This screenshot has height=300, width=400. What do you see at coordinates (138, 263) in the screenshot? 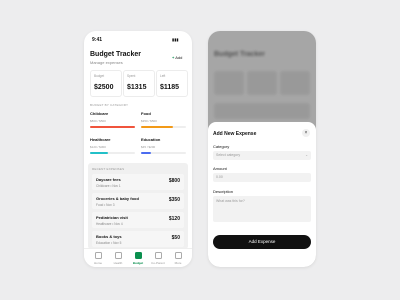
I see `nav-label: Budget` at bounding box center [138, 263].